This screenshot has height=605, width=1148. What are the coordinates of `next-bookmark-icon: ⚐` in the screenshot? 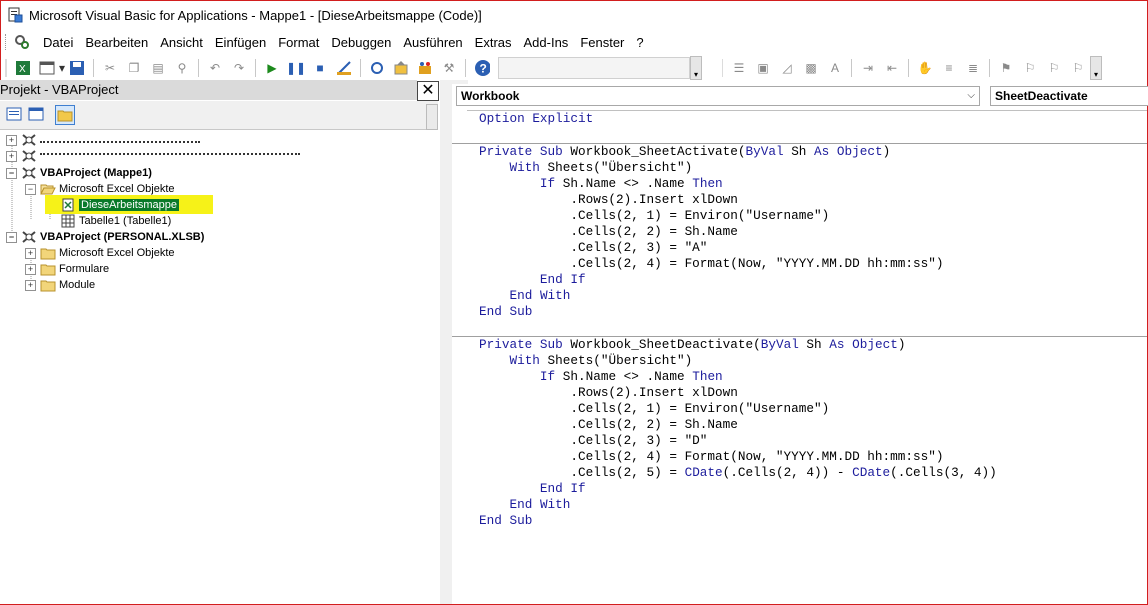 It's located at (1030, 68).